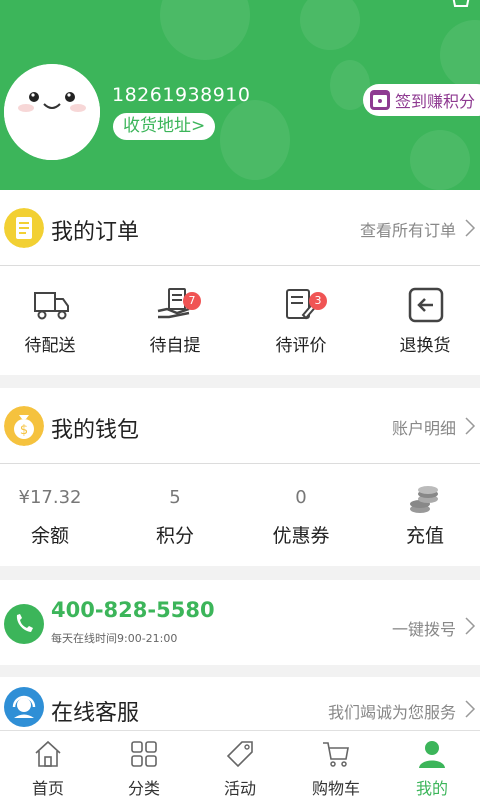 Image resolution: width=480 pixels, height=800 pixels. I want to click on orders-header: 我的订单 查看所有订单, so click(240, 228).